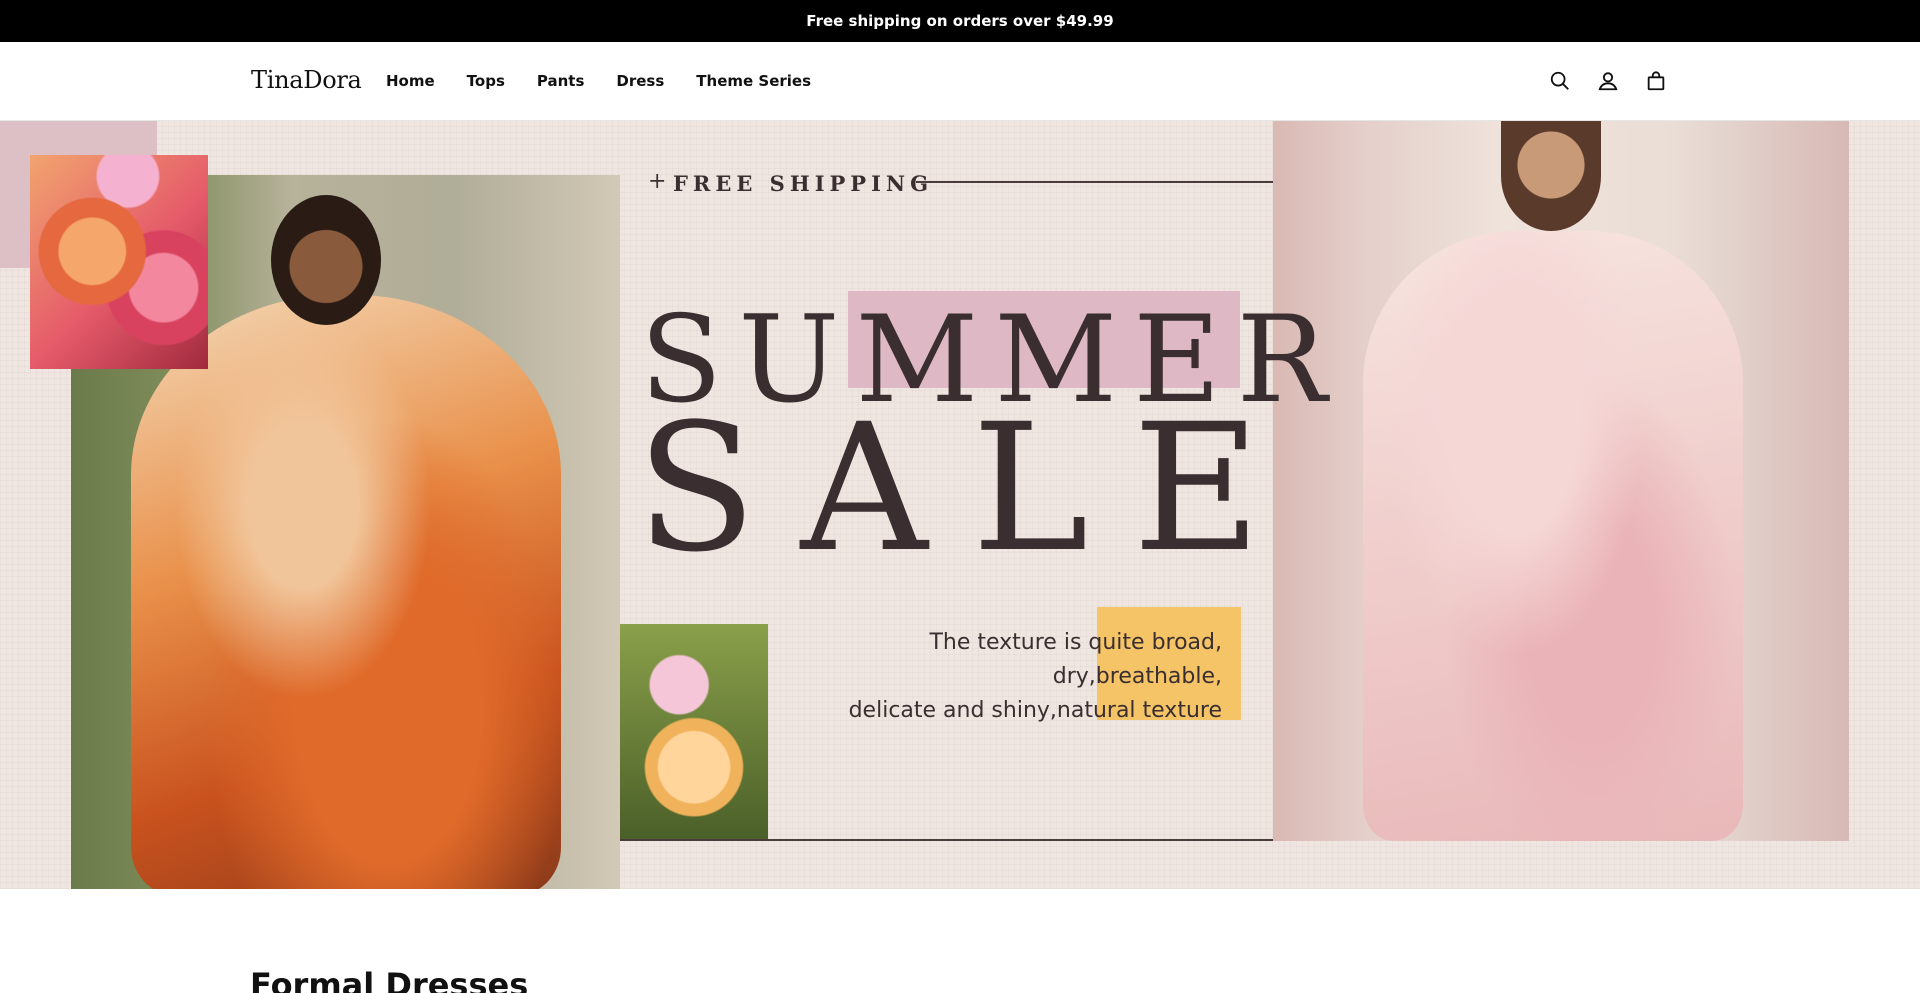  What do you see at coordinates (1094, 182) in the screenshot?
I see `divider-line-top` at bounding box center [1094, 182].